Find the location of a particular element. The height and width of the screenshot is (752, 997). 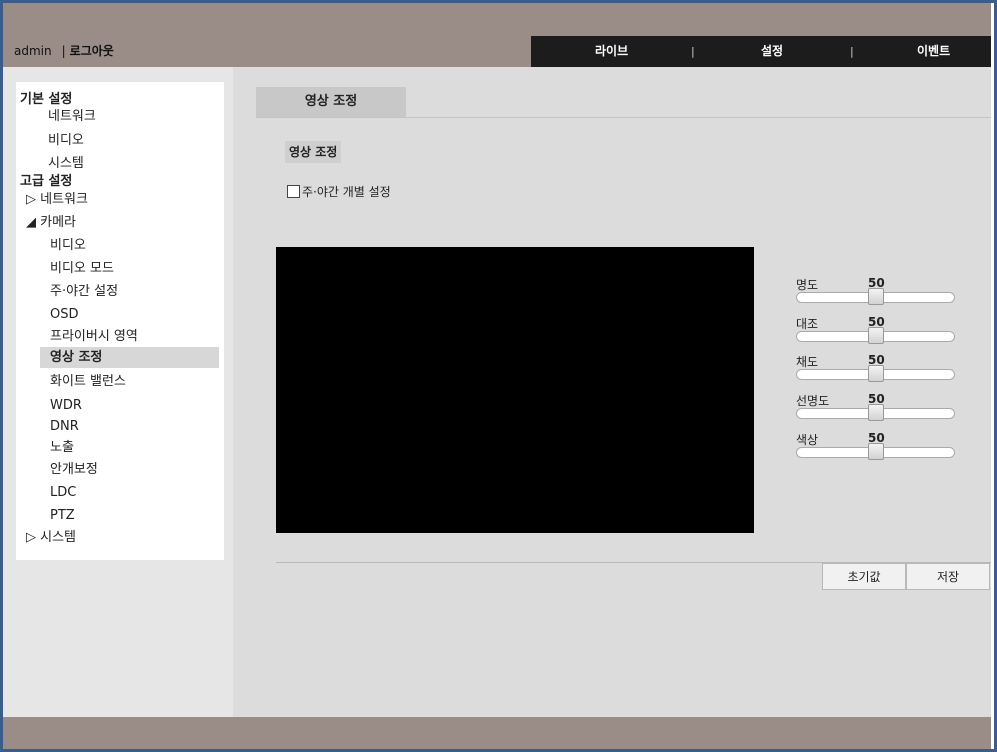

sidebar-item-camera-video: 비디오 is located at coordinates (68, 245).